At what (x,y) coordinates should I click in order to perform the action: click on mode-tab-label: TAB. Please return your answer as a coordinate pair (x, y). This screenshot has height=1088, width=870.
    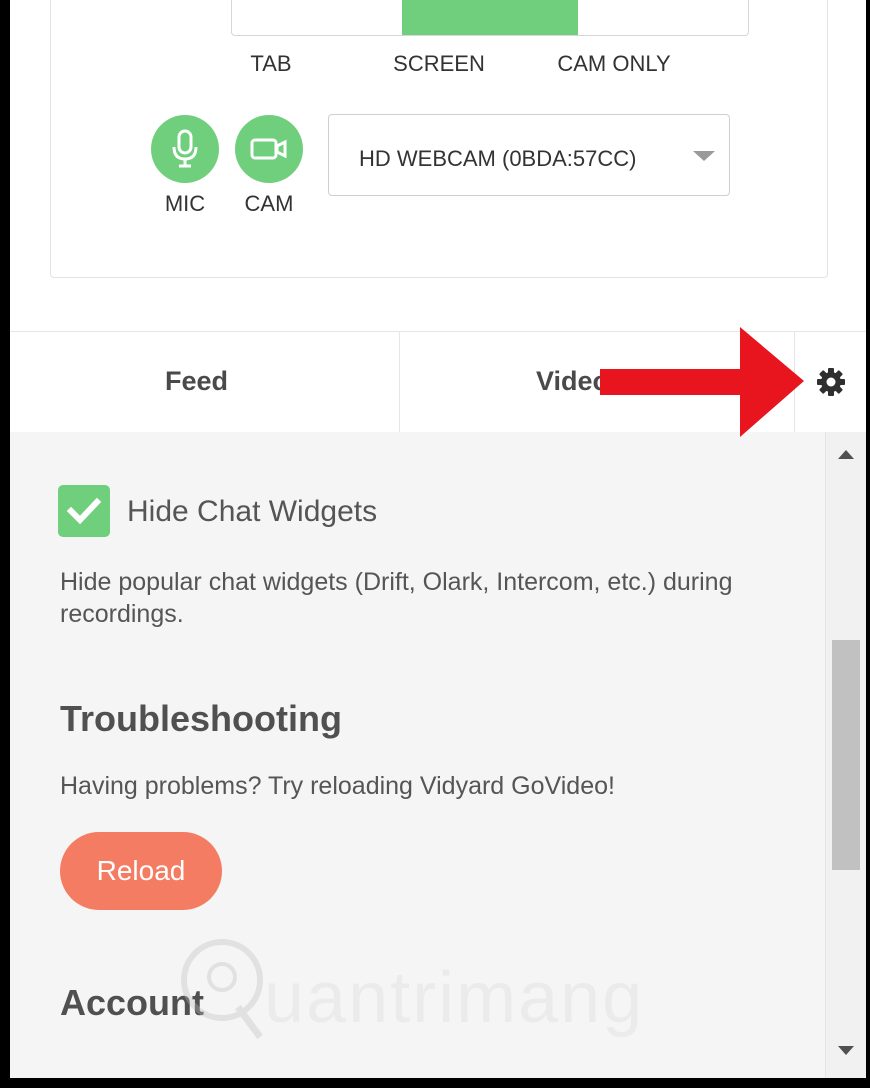
    Looking at the image, I should click on (271, 63).